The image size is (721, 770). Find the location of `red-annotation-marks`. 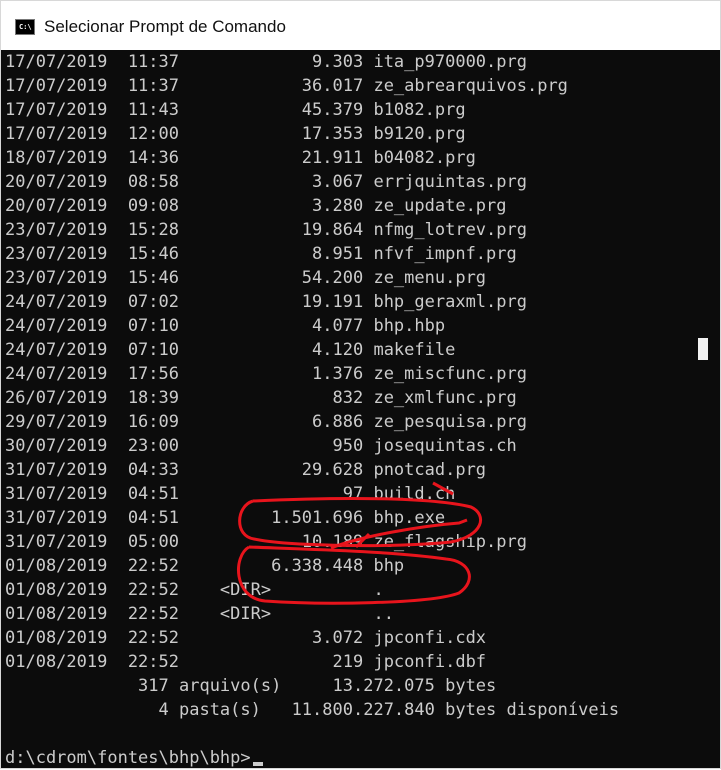

red-annotation-marks is located at coordinates (359, 543).